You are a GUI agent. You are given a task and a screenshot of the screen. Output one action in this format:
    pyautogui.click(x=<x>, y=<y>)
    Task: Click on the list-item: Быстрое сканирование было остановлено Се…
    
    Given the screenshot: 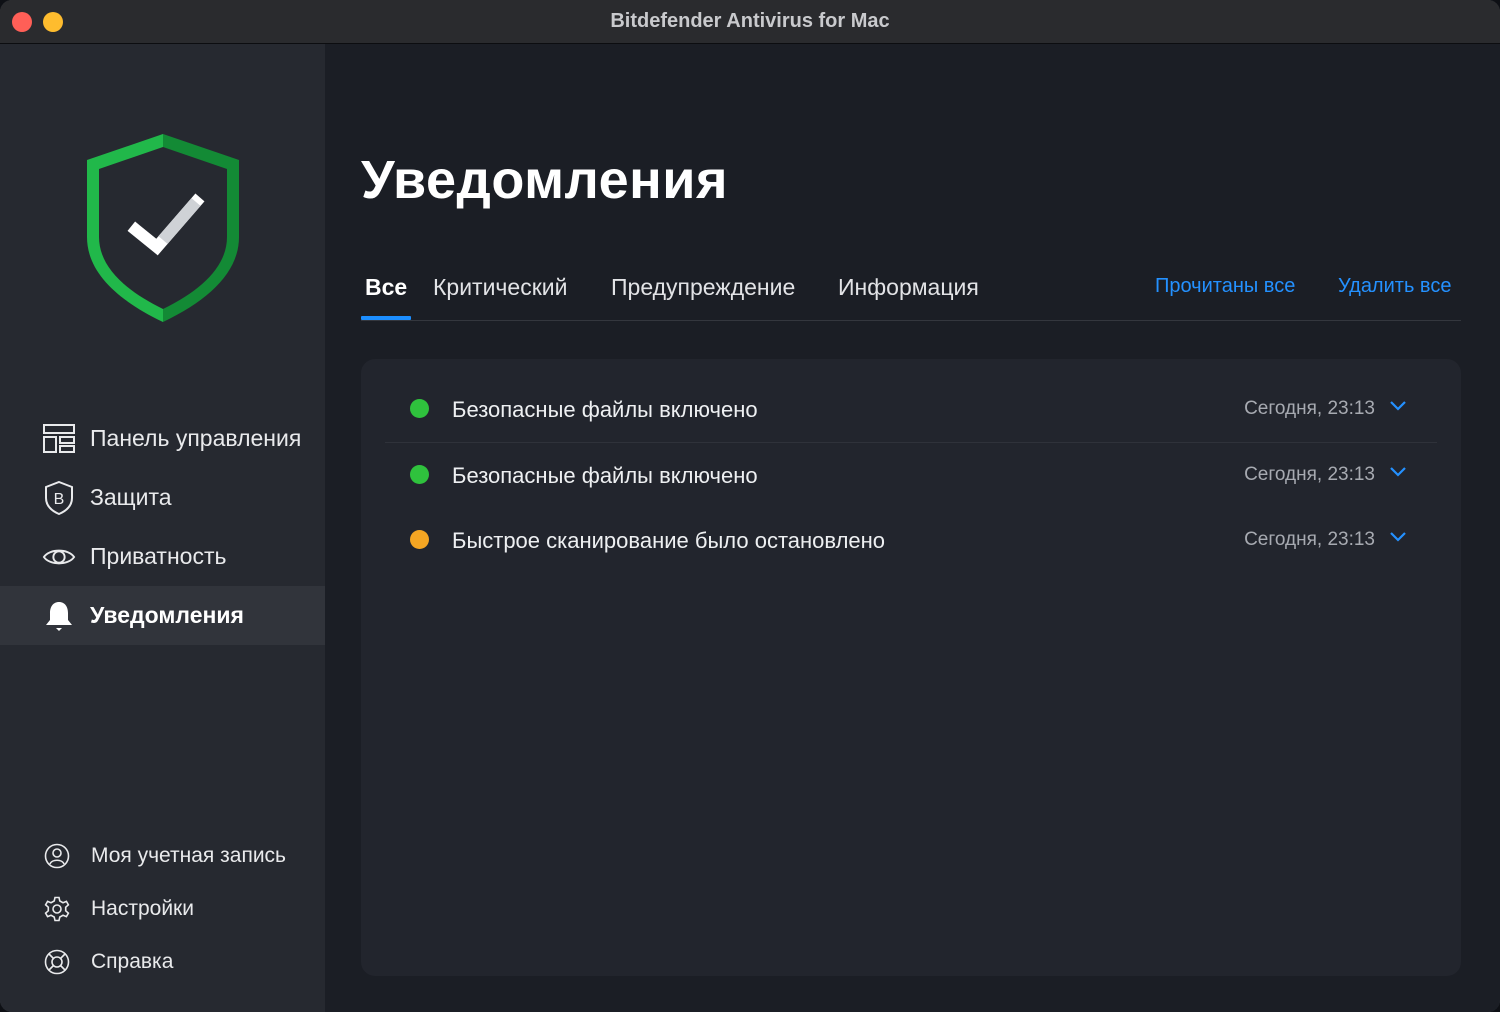 What is the action you would take?
    pyautogui.click(x=911, y=540)
    